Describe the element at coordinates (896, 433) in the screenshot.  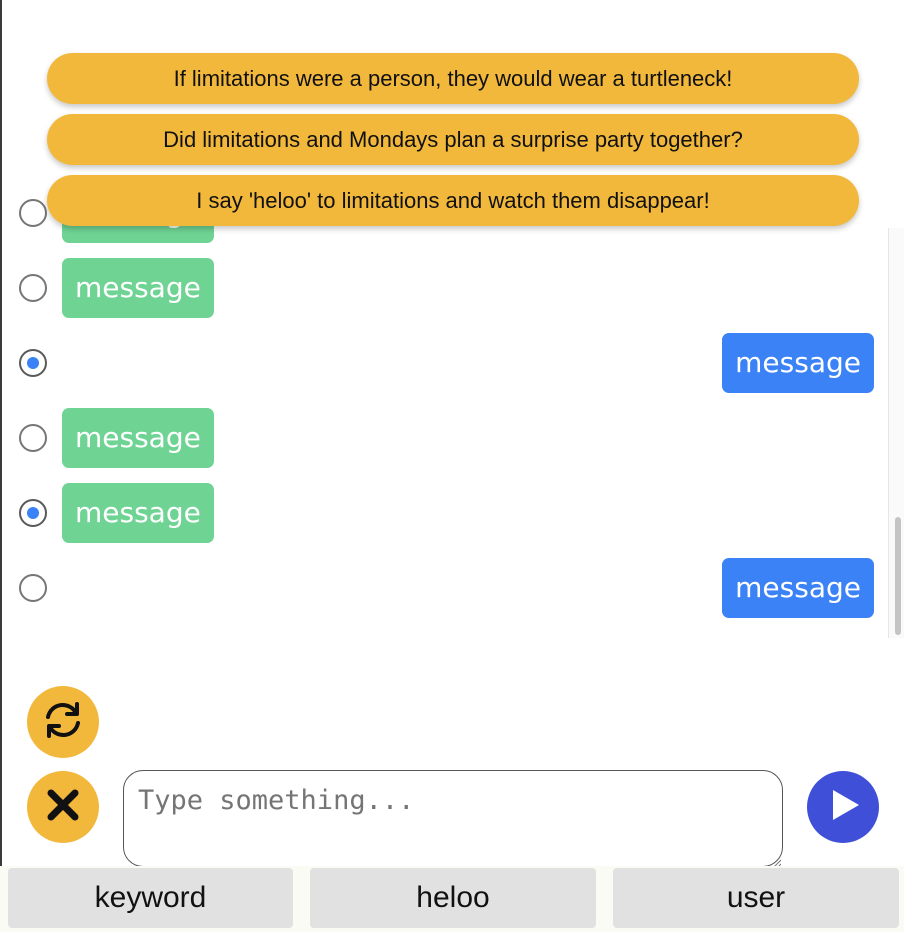
I see `chat-scrollbar` at that location.